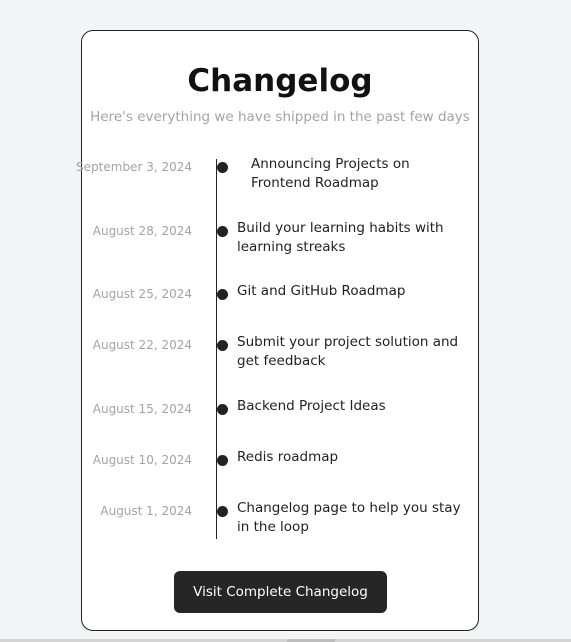 This screenshot has width=571, height=642. I want to click on entry-title-link: Announcing Projects on Frontend Roadmap, so click(358, 174).